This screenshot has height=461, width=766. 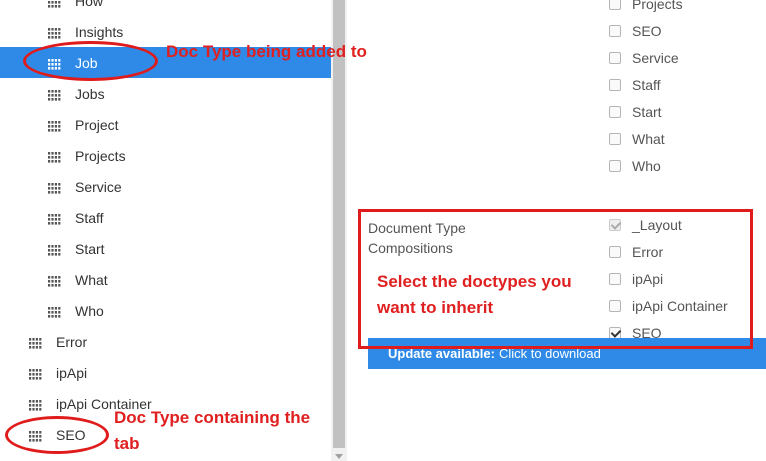 What do you see at coordinates (165, 372) in the screenshot?
I see `tree-item: ipApi` at bounding box center [165, 372].